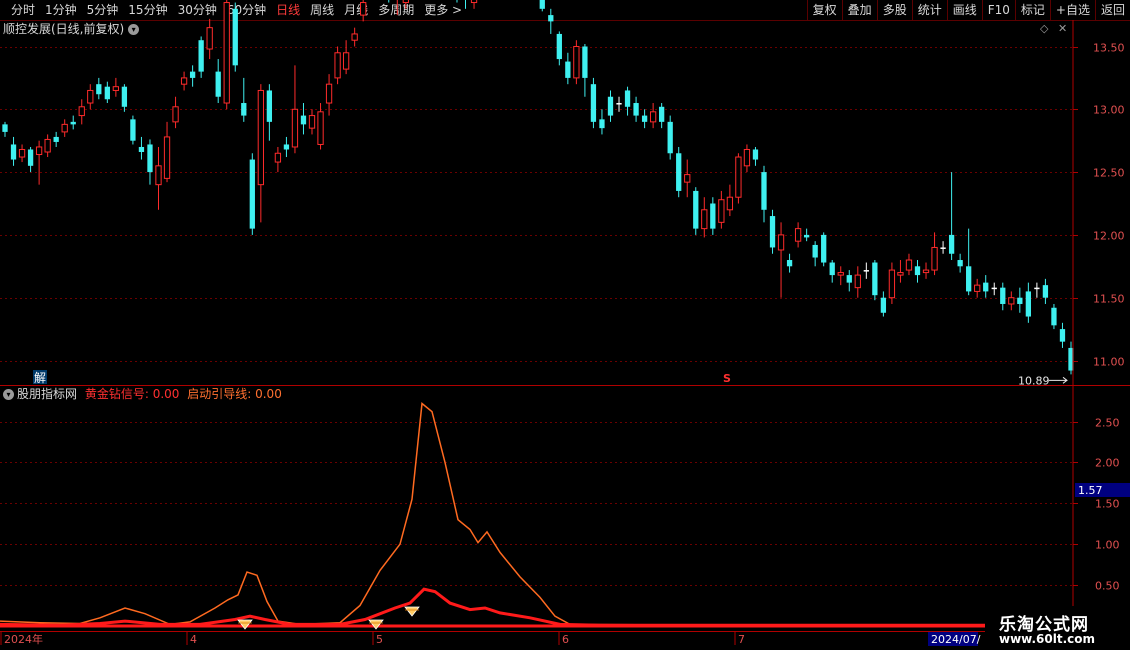 The width and height of the screenshot is (1130, 650). I want to click on price-tick-label: 11.00, so click(1109, 362).